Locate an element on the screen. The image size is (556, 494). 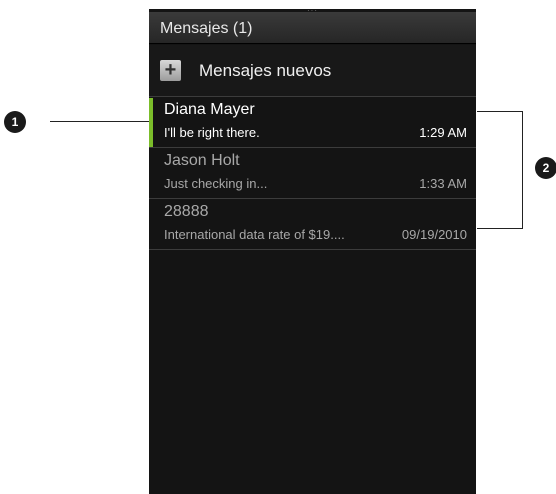
message-time: 09/19/2010 is located at coordinates (434, 234).